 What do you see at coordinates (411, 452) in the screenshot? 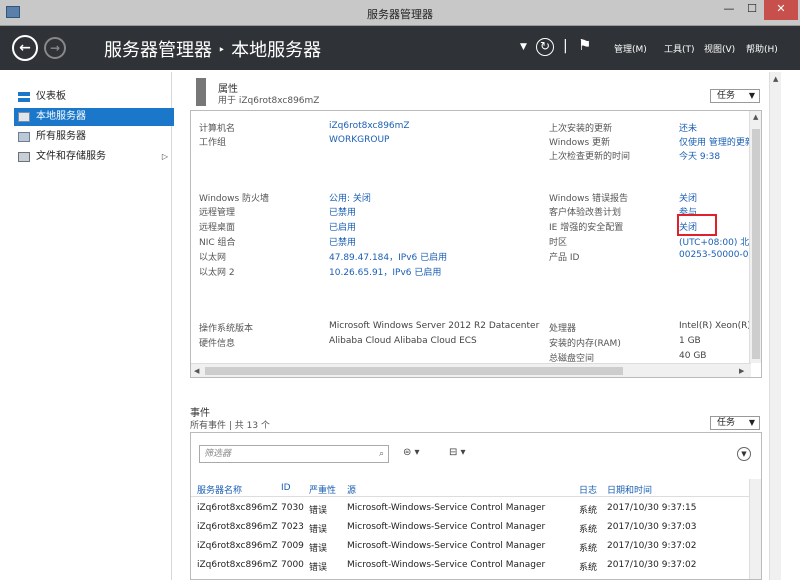
I see `list-options-icon: ⊜ ▾` at bounding box center [411, 452].